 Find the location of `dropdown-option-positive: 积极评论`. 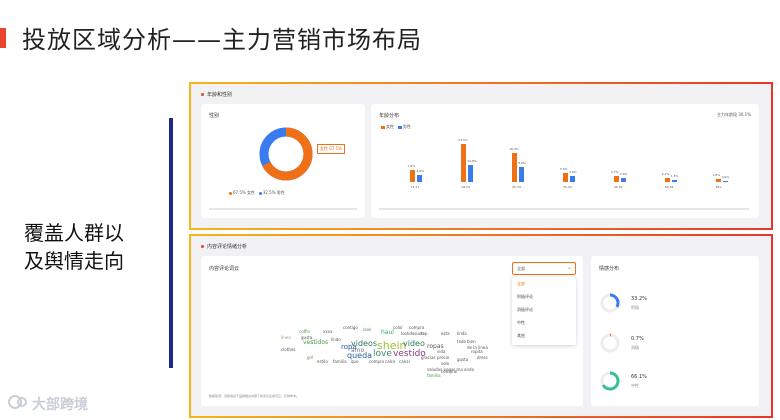

dropdown-option-positive: 积极评论 is located at coordinates (544, 296).